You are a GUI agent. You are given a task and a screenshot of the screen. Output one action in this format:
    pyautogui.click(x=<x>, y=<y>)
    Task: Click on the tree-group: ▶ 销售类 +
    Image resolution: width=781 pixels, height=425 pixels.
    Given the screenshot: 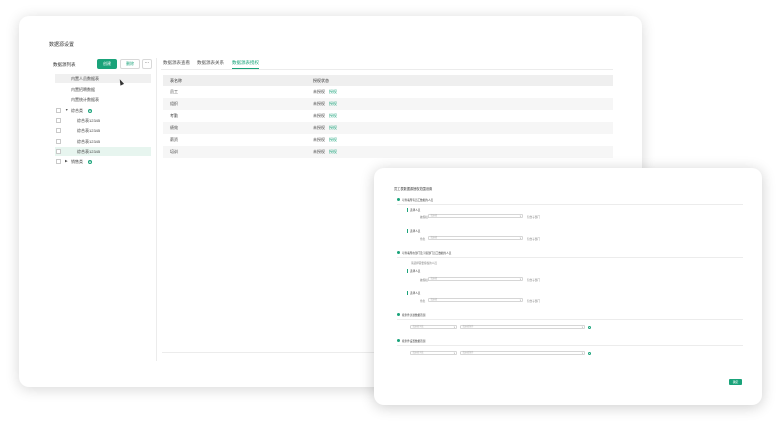 What is the action you would take?
    pyautogui.click(x=103, y=161)
    